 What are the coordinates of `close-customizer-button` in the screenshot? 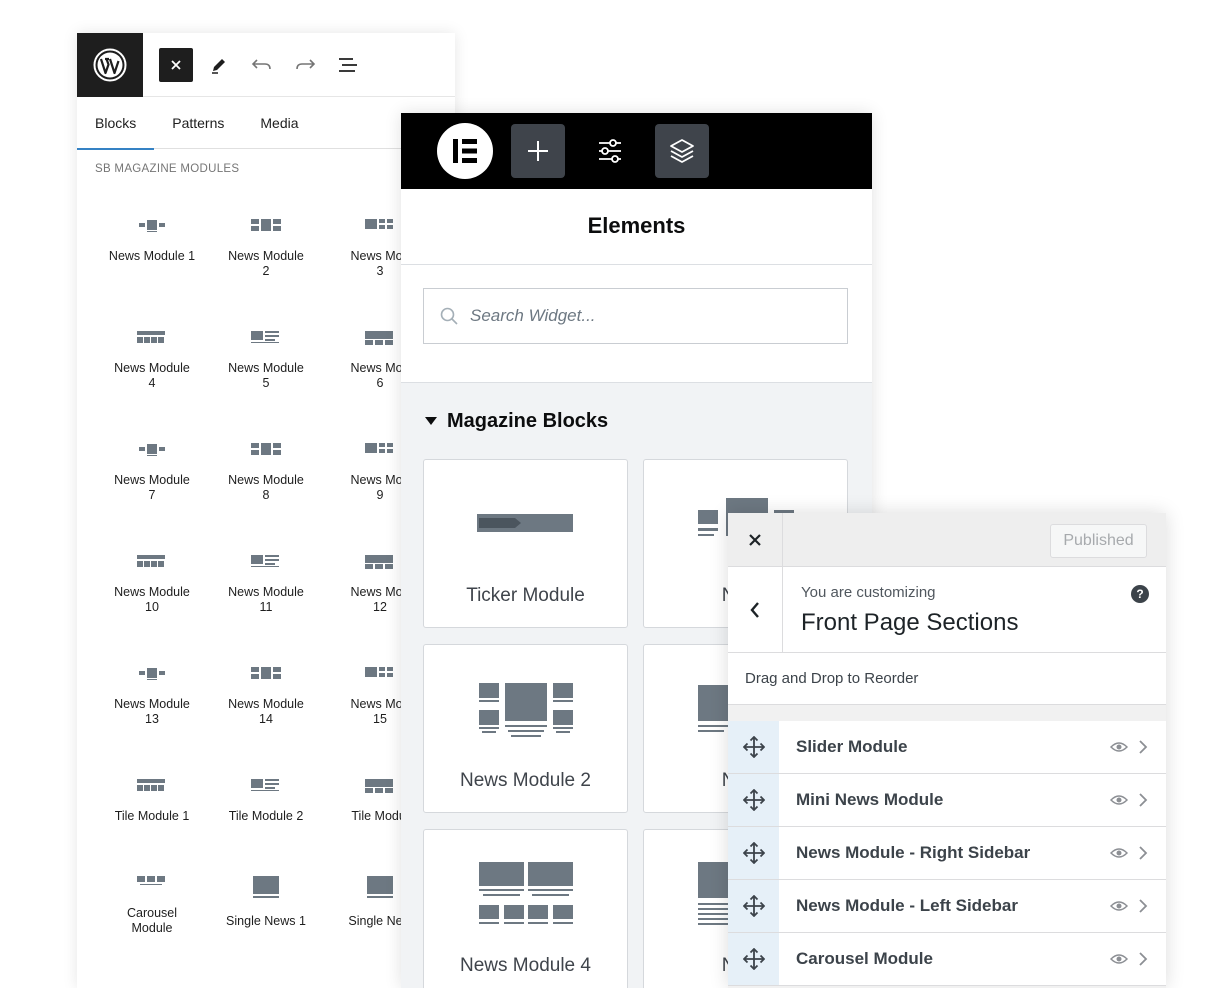 It's located at (755, 540).